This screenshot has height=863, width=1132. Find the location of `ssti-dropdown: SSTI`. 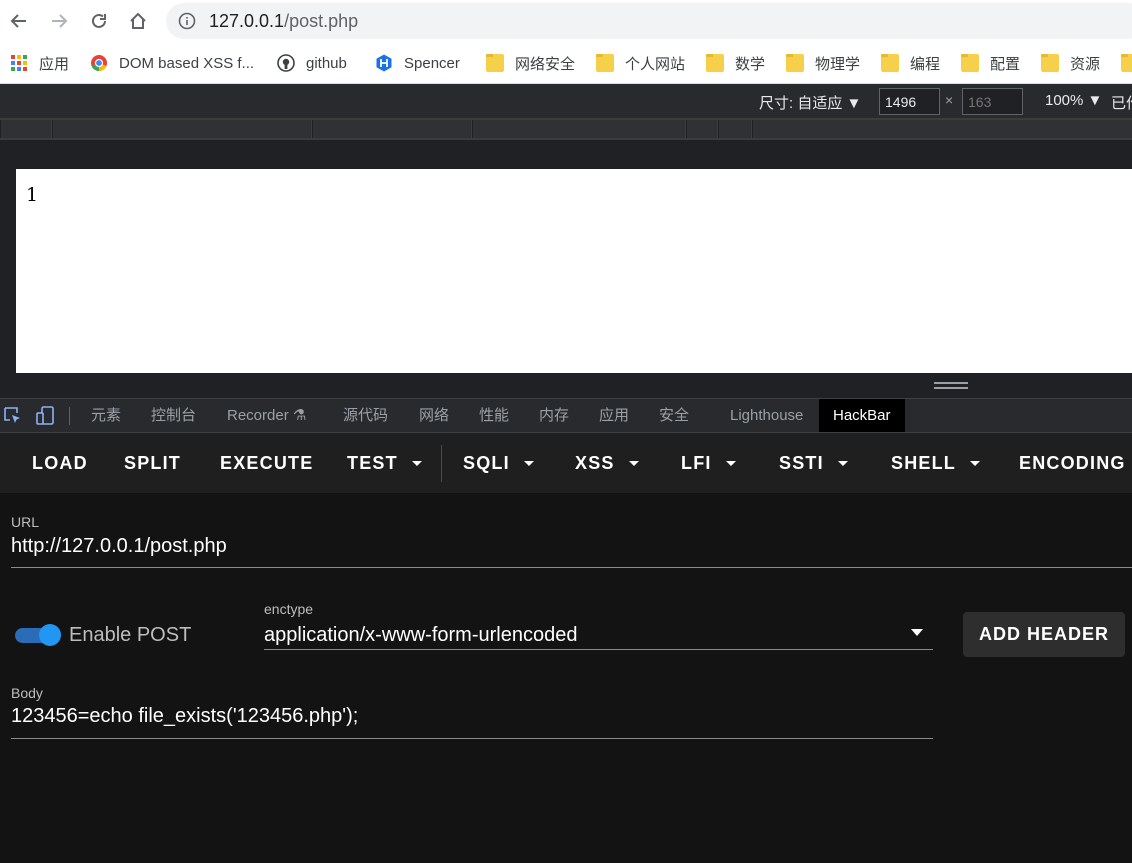

ssti-dropdown: SSTI is located at coordinates (813, 463).